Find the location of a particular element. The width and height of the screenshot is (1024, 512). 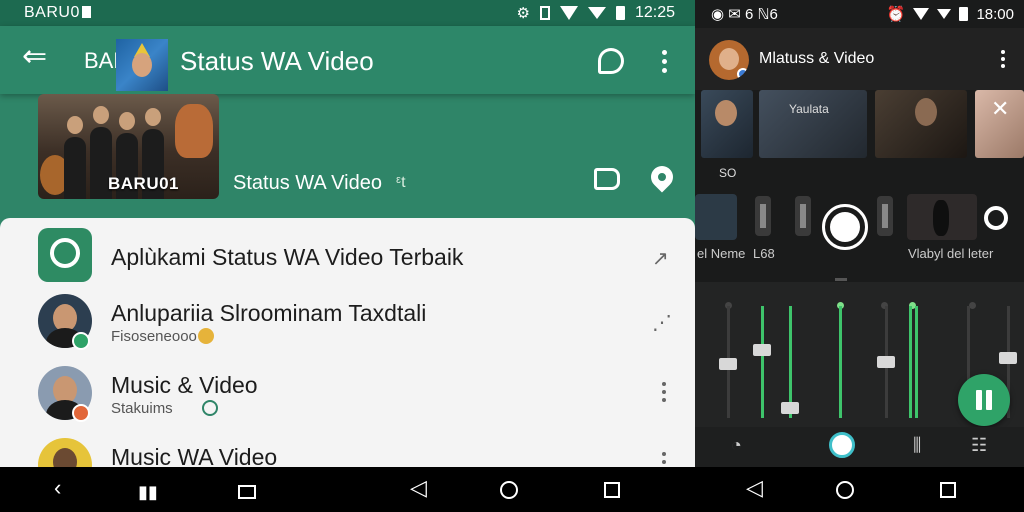

channel-led is located at coordinates (972, 305).